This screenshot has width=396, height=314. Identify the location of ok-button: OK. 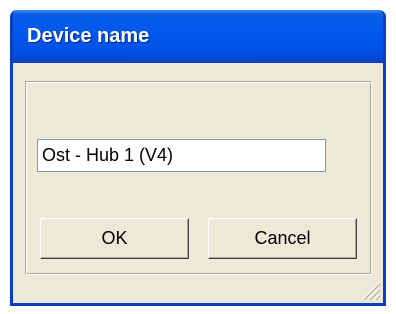
(114, 238).